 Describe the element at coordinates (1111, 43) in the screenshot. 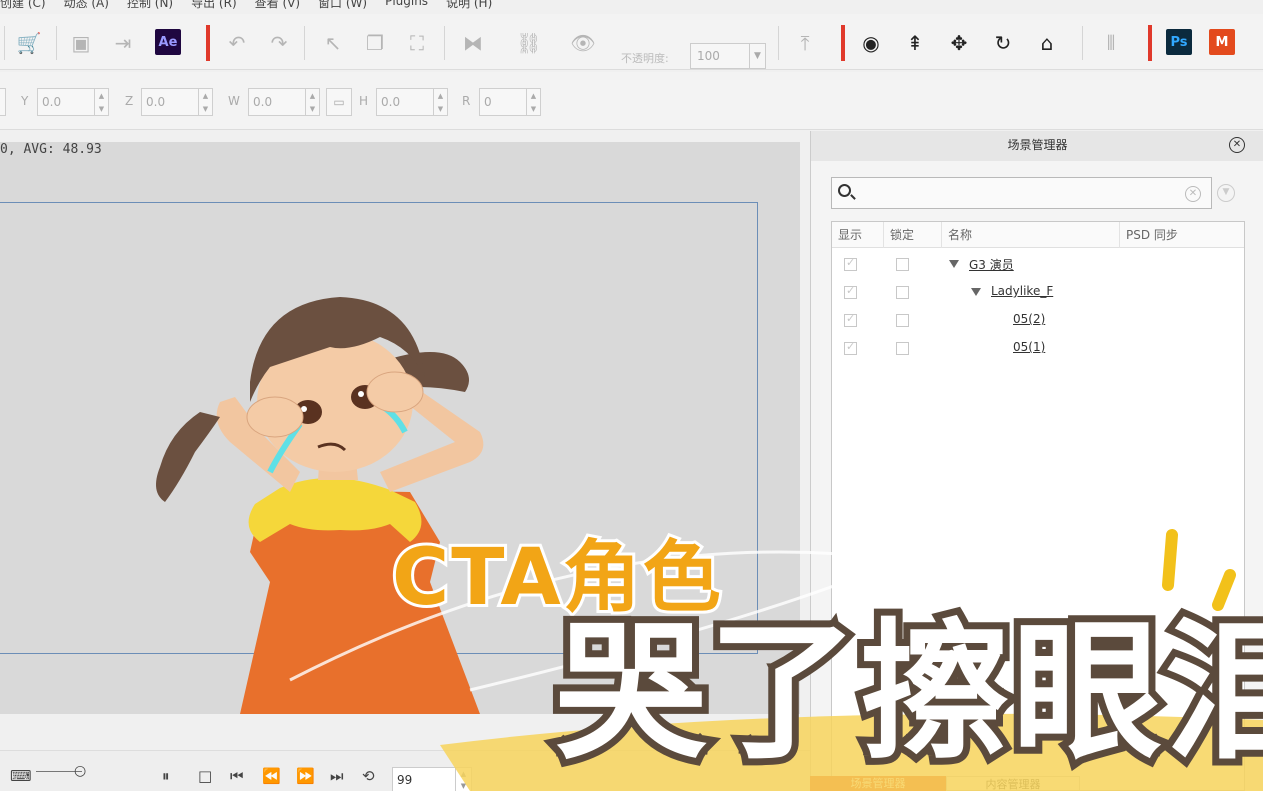

I see `timeline-icon: ⦀` at that location.